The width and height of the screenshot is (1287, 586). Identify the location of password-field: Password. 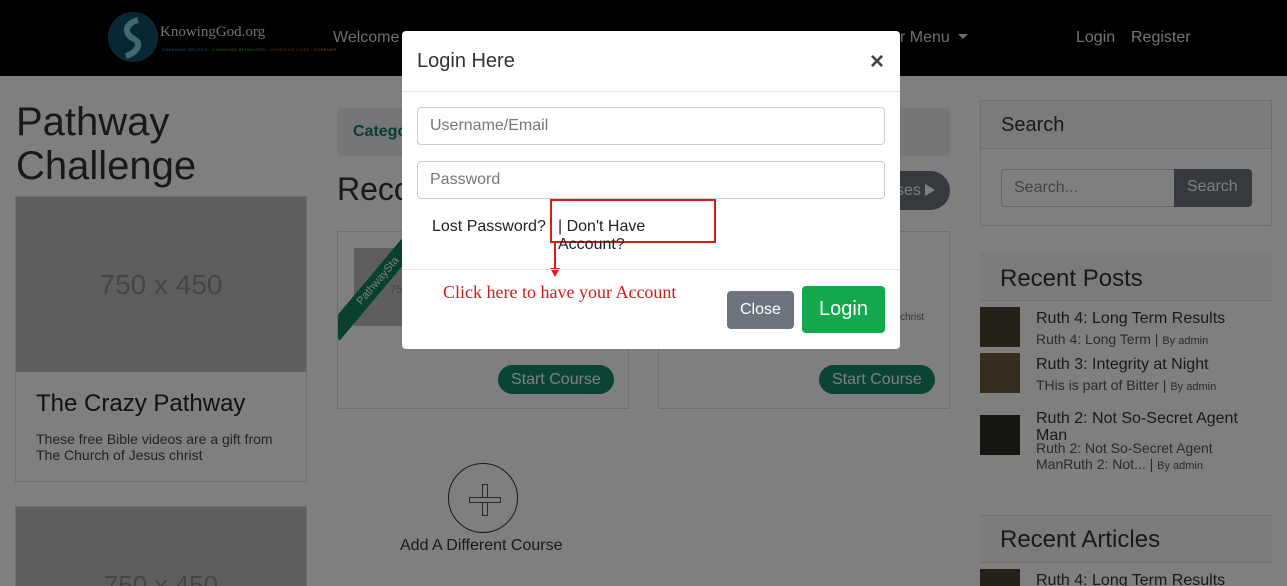
(651, 180).